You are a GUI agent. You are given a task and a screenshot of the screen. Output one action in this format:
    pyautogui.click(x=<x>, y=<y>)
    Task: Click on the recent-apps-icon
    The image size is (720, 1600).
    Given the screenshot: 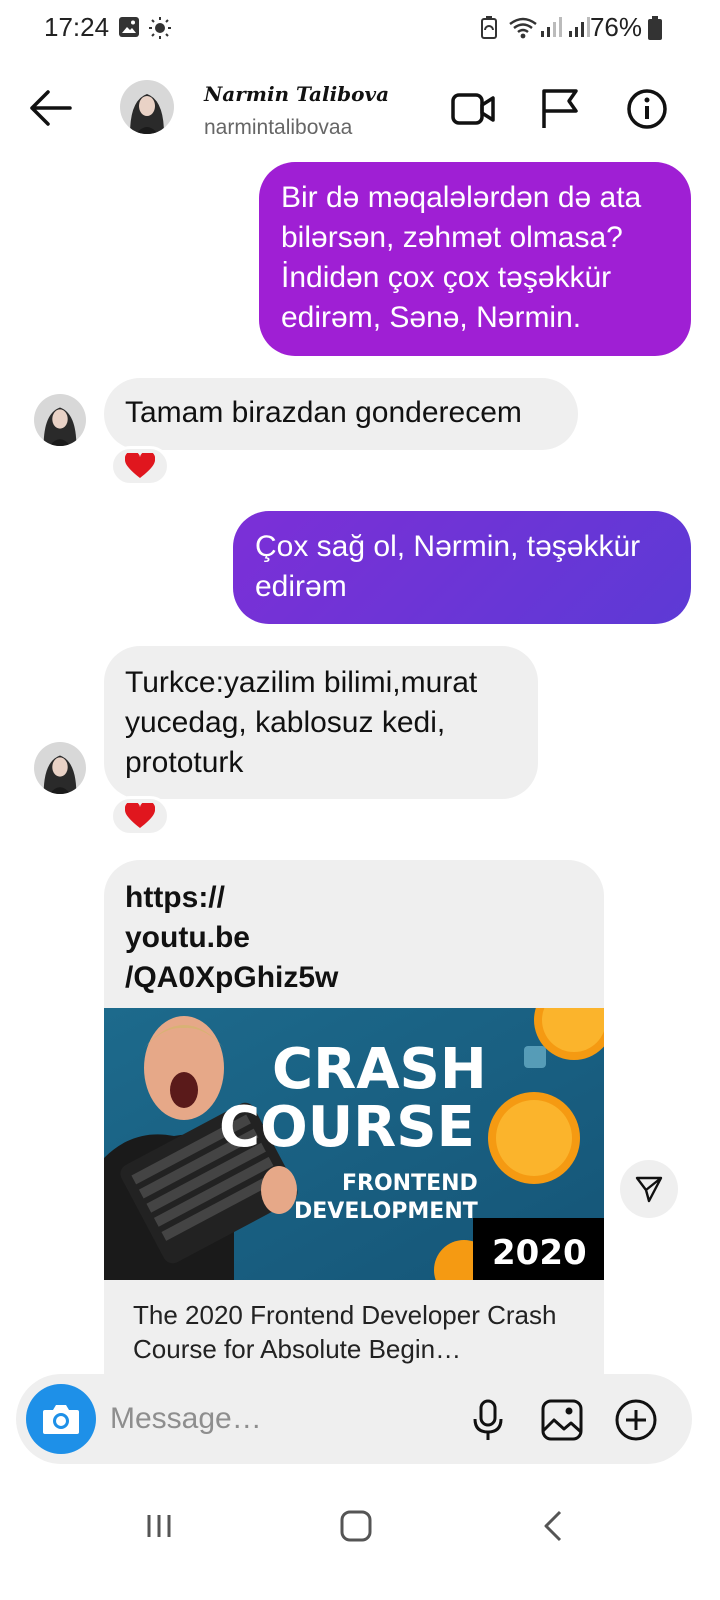 What is the action you would take?
    pyautogui.click(x=159, y=1526)
    